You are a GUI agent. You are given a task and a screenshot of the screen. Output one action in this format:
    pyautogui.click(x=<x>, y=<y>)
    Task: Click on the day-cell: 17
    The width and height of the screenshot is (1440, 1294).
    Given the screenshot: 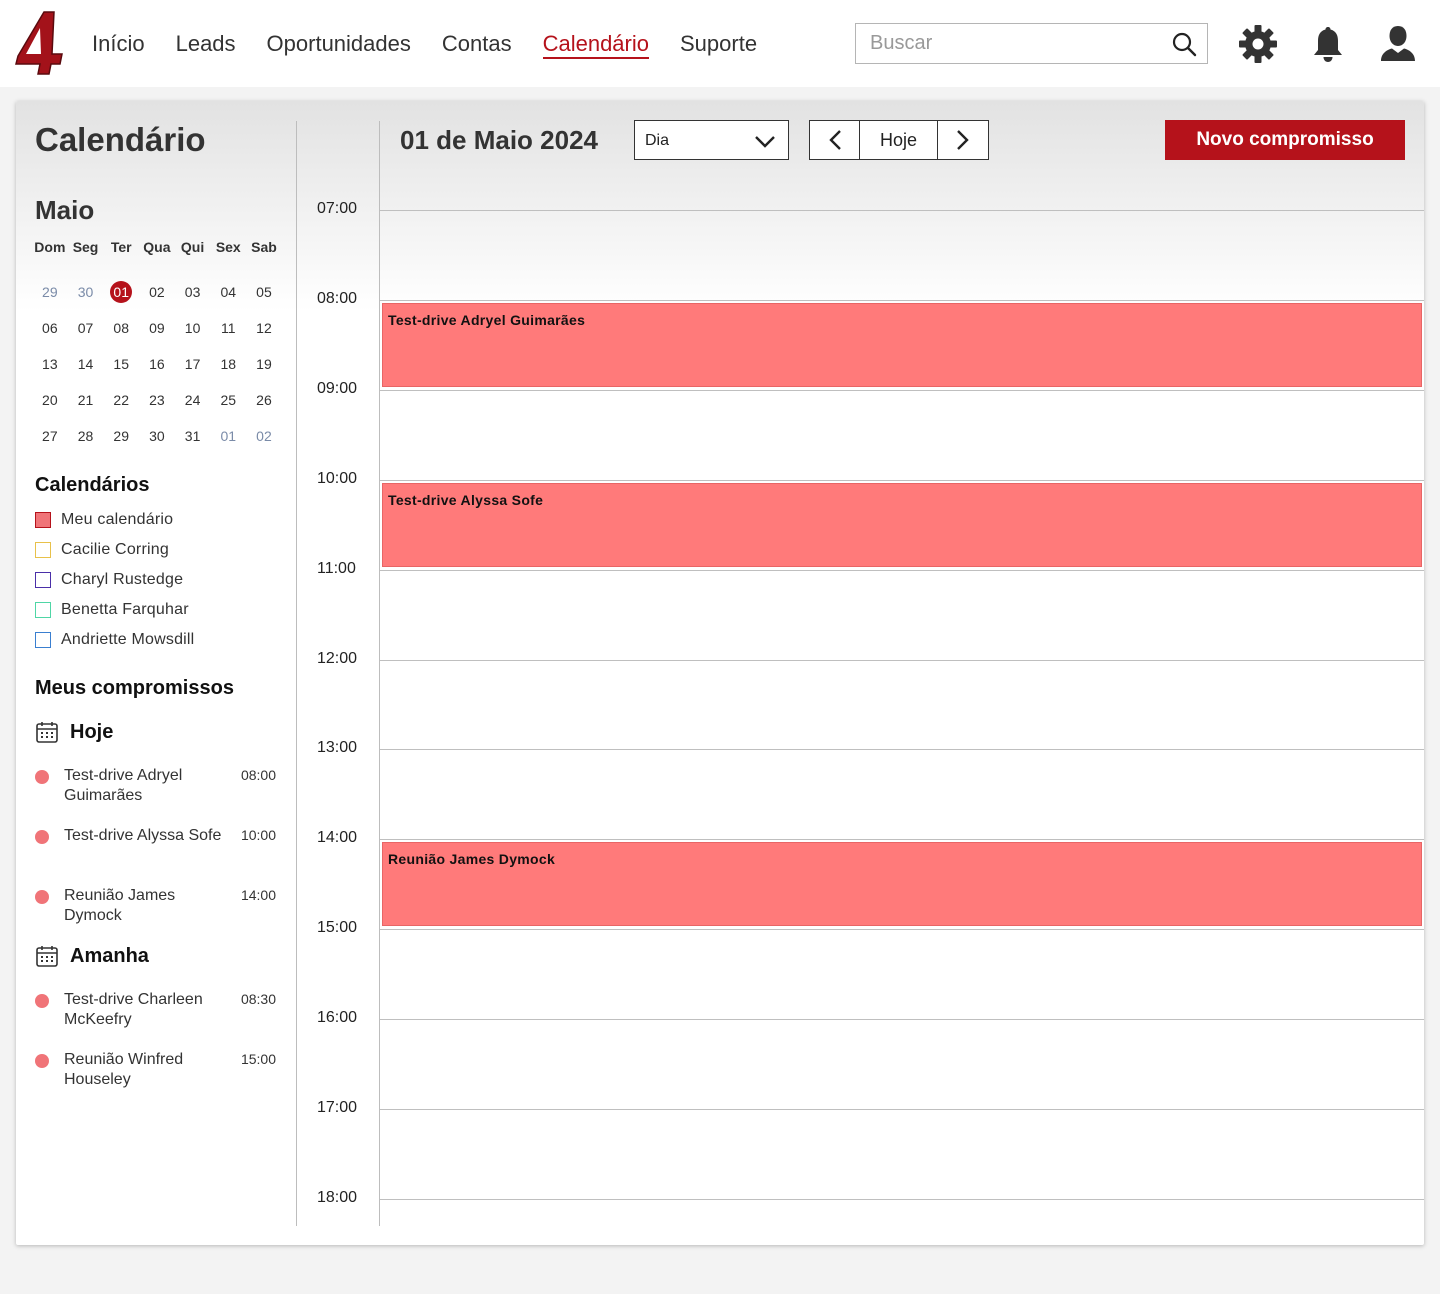 What is the action you would take?
    pyautogui.click(x=193, y=364)
    